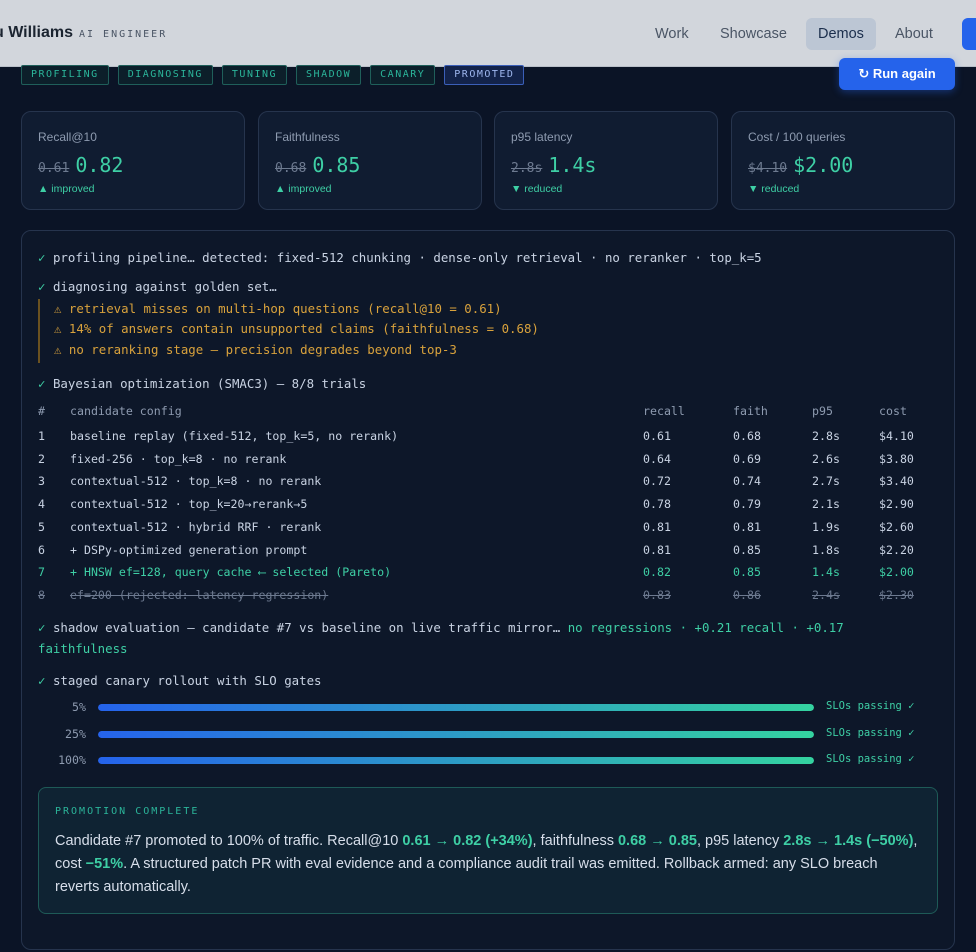 The height and width of the screenshot is (952, 976). I want to click on col-header-p95: p95, so click(822, 411).